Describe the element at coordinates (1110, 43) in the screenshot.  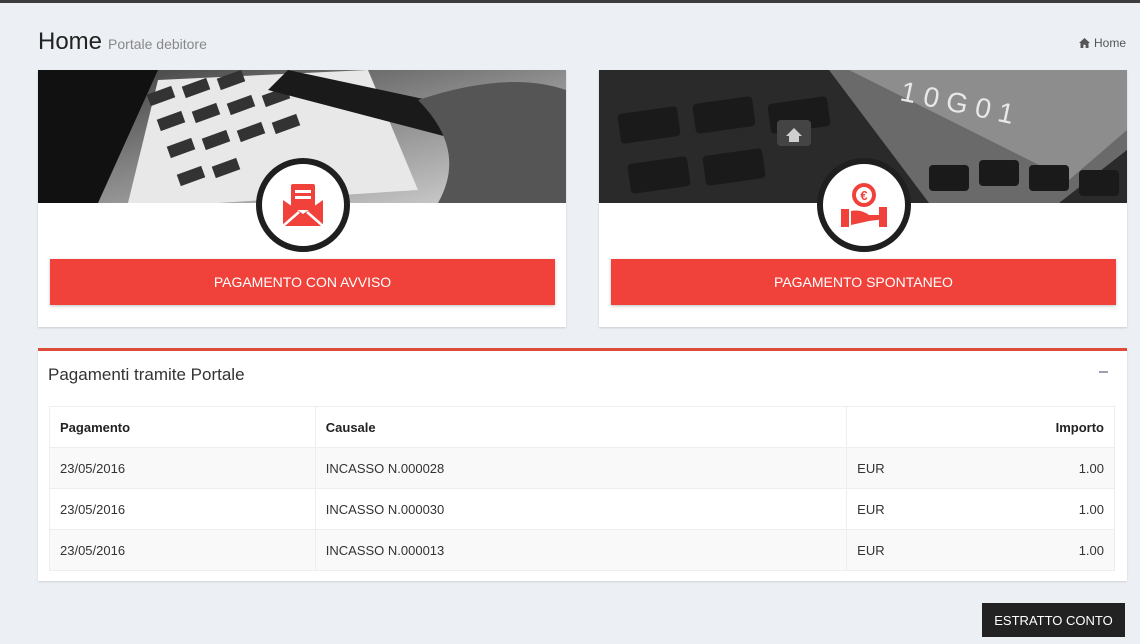
I see `breadcrumb-home: Home` at that location.